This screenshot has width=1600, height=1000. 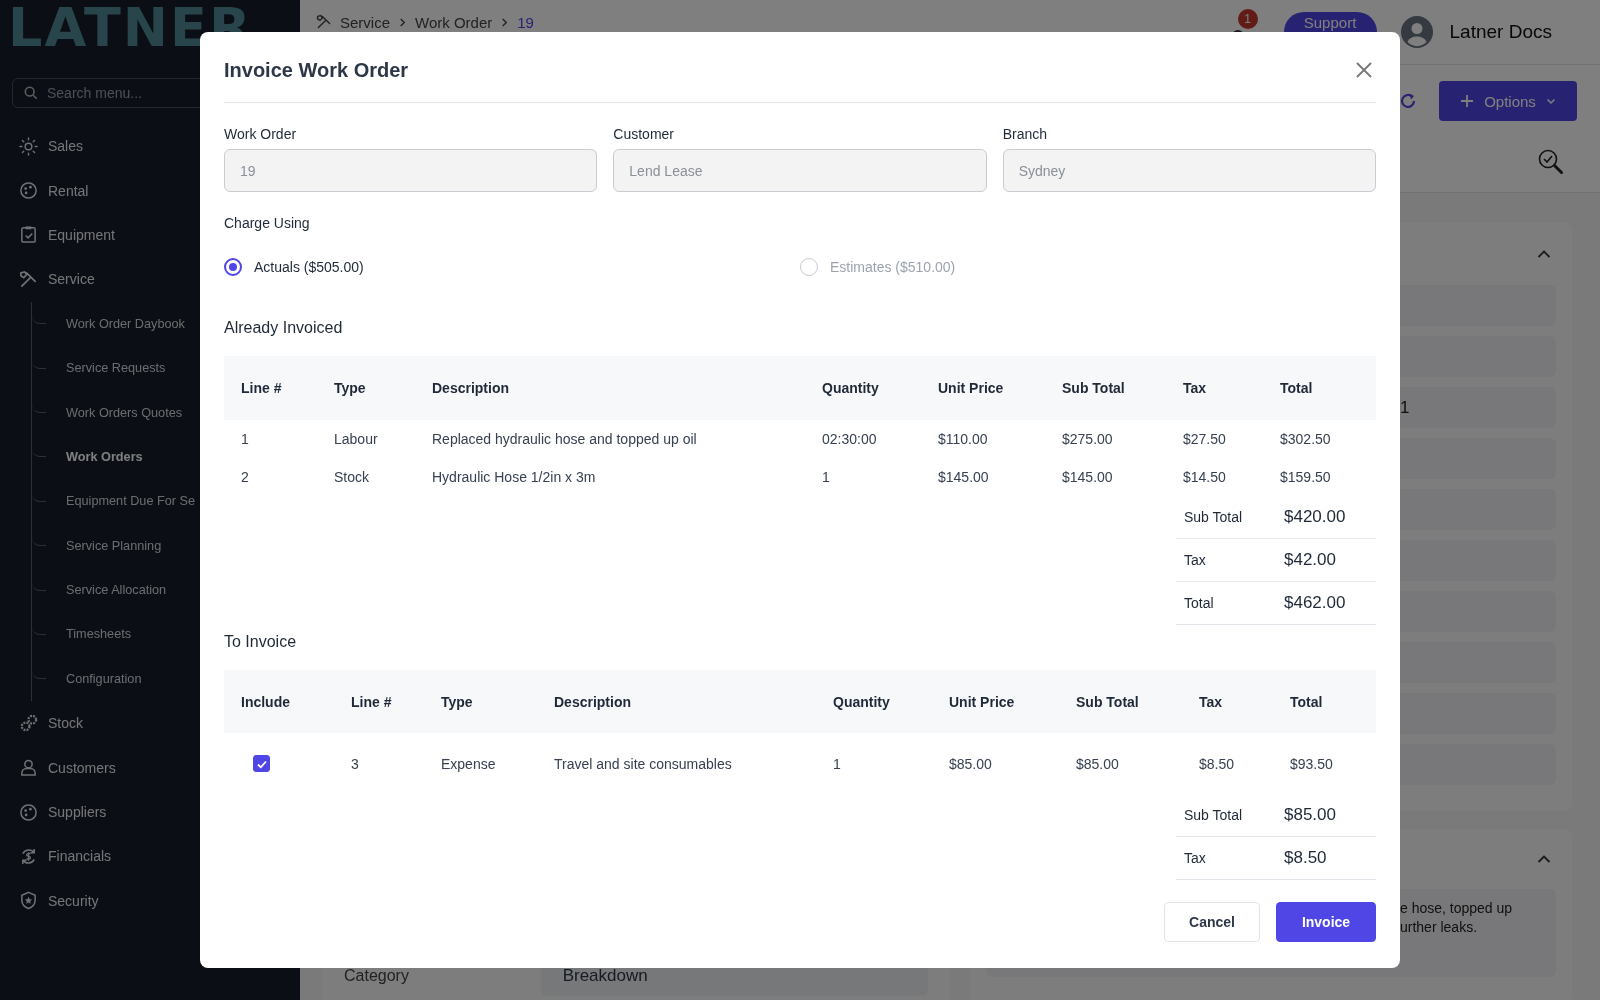 What do you see at coordinates (28, 146) in the screenshot?
I see `sun-icon` at bounding box center [28, 146].